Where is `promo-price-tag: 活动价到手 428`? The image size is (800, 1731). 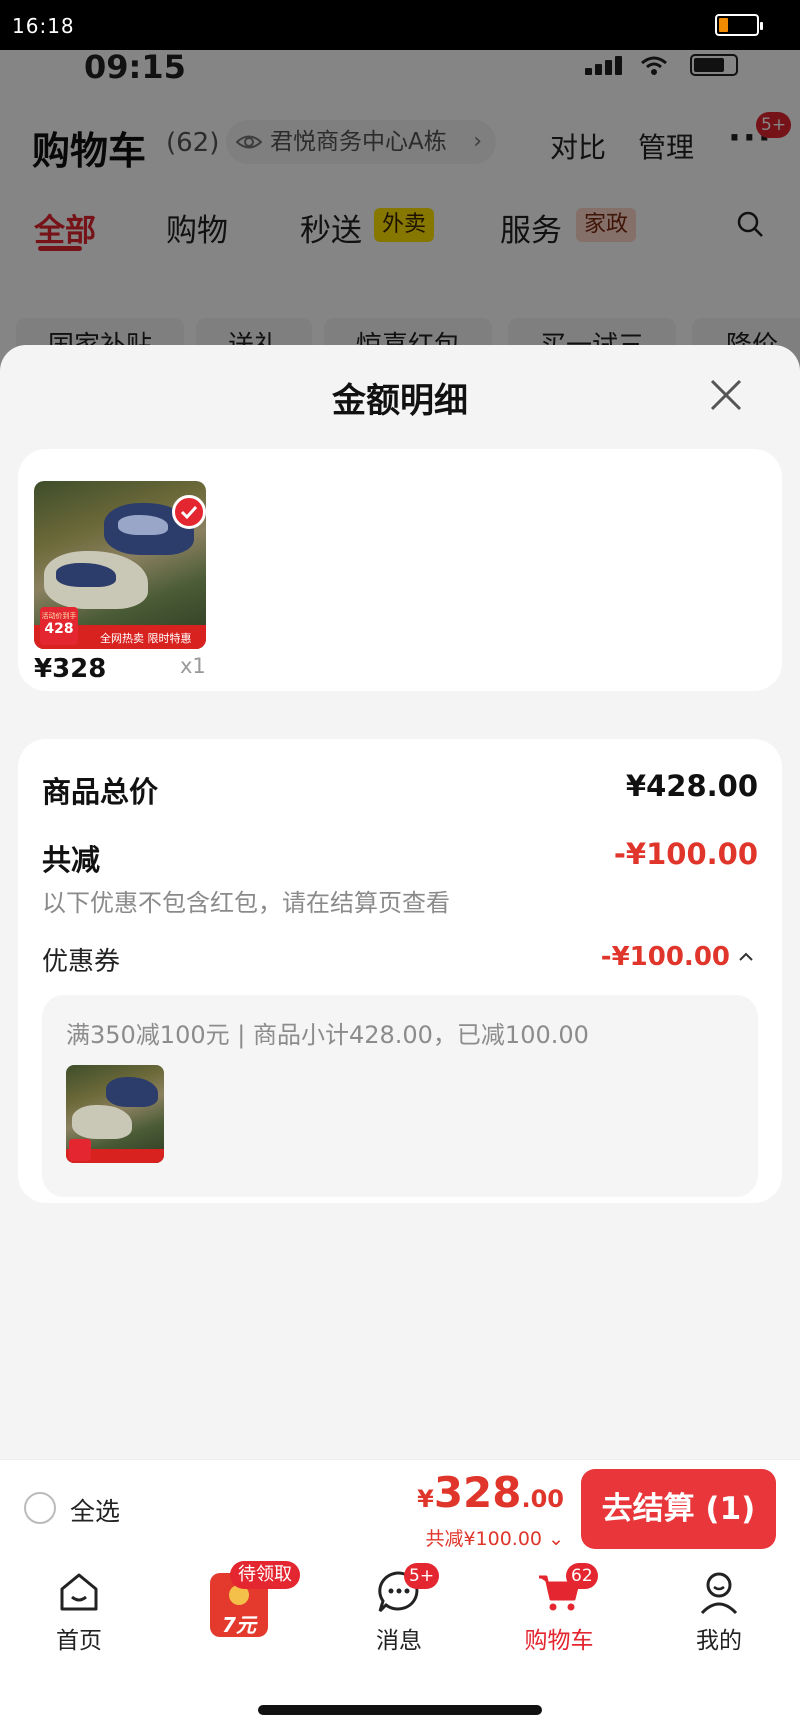
promo-price-tag: 活动价到手 428 is located at coordinates (59, 626).